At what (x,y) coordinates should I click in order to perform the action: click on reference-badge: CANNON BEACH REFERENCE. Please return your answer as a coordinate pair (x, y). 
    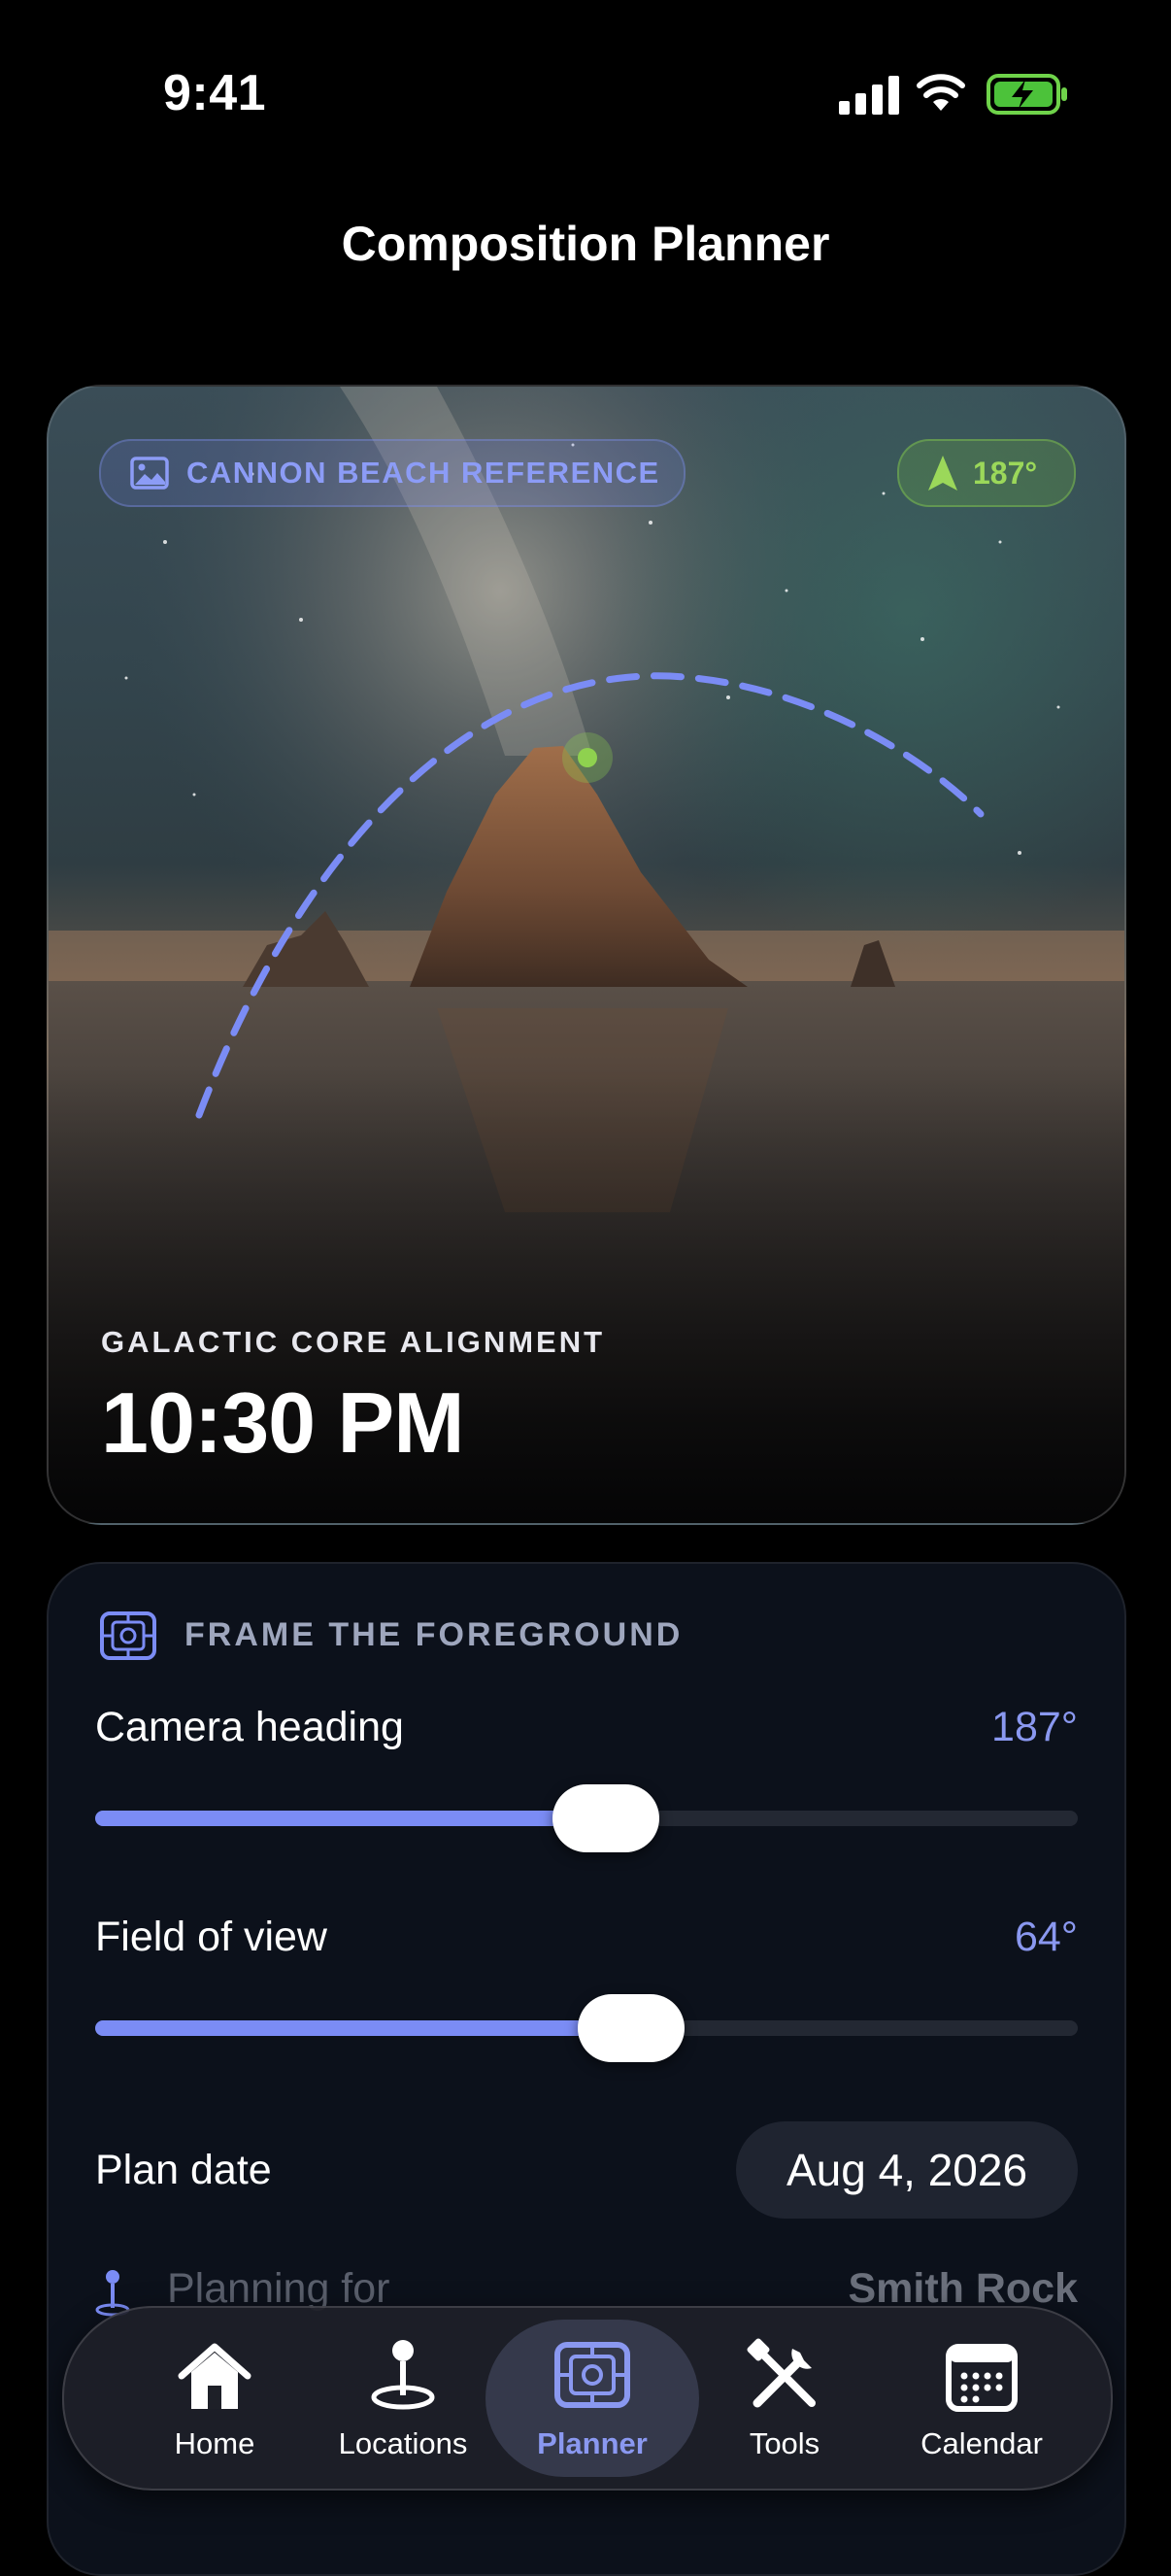
    Looking at the image, I should click on (392, 473).